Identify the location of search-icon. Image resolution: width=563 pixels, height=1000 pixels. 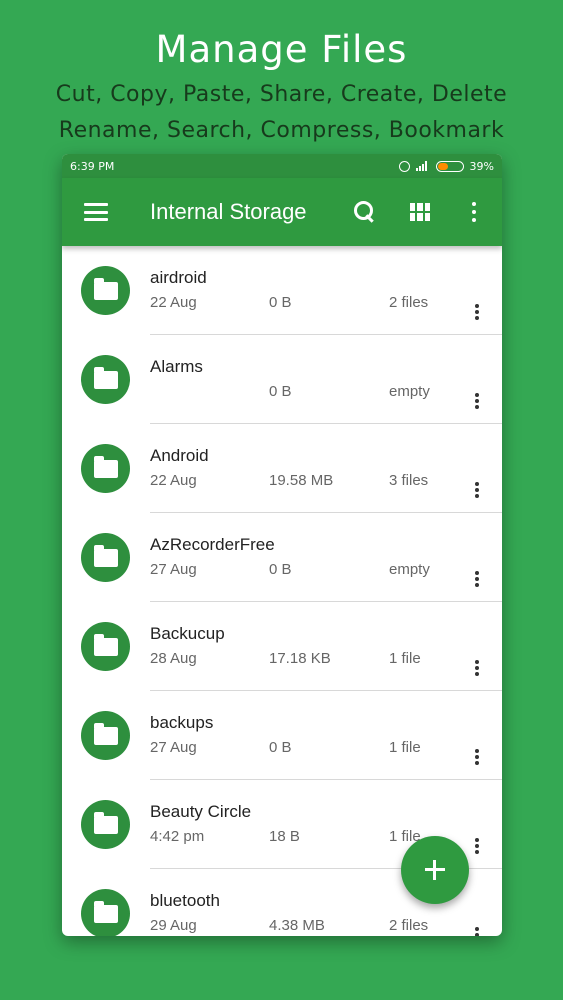
(365, 212).